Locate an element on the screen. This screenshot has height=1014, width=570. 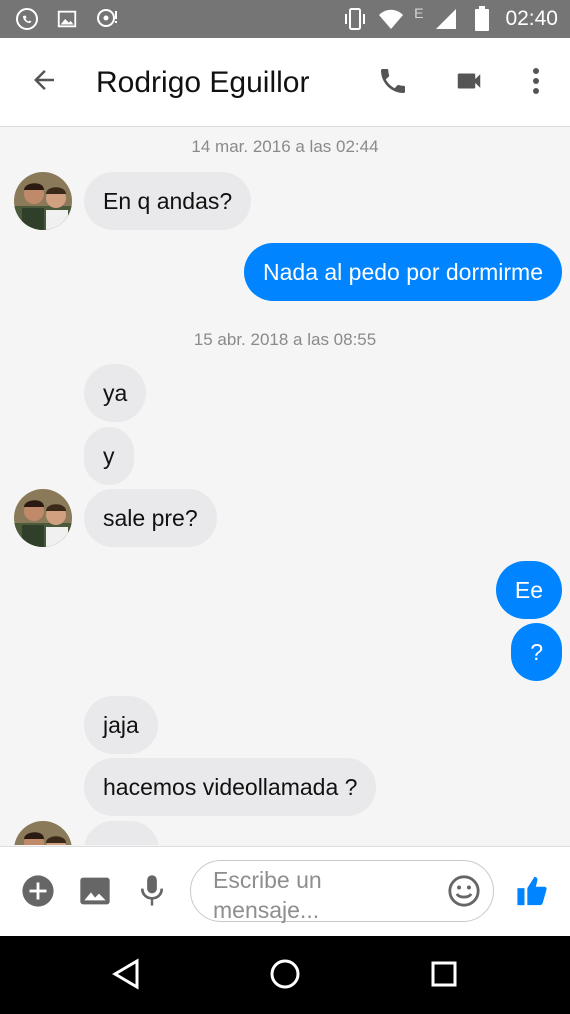
contact-name: Rodrigo Eguillor is located at coordinates (202, 83).